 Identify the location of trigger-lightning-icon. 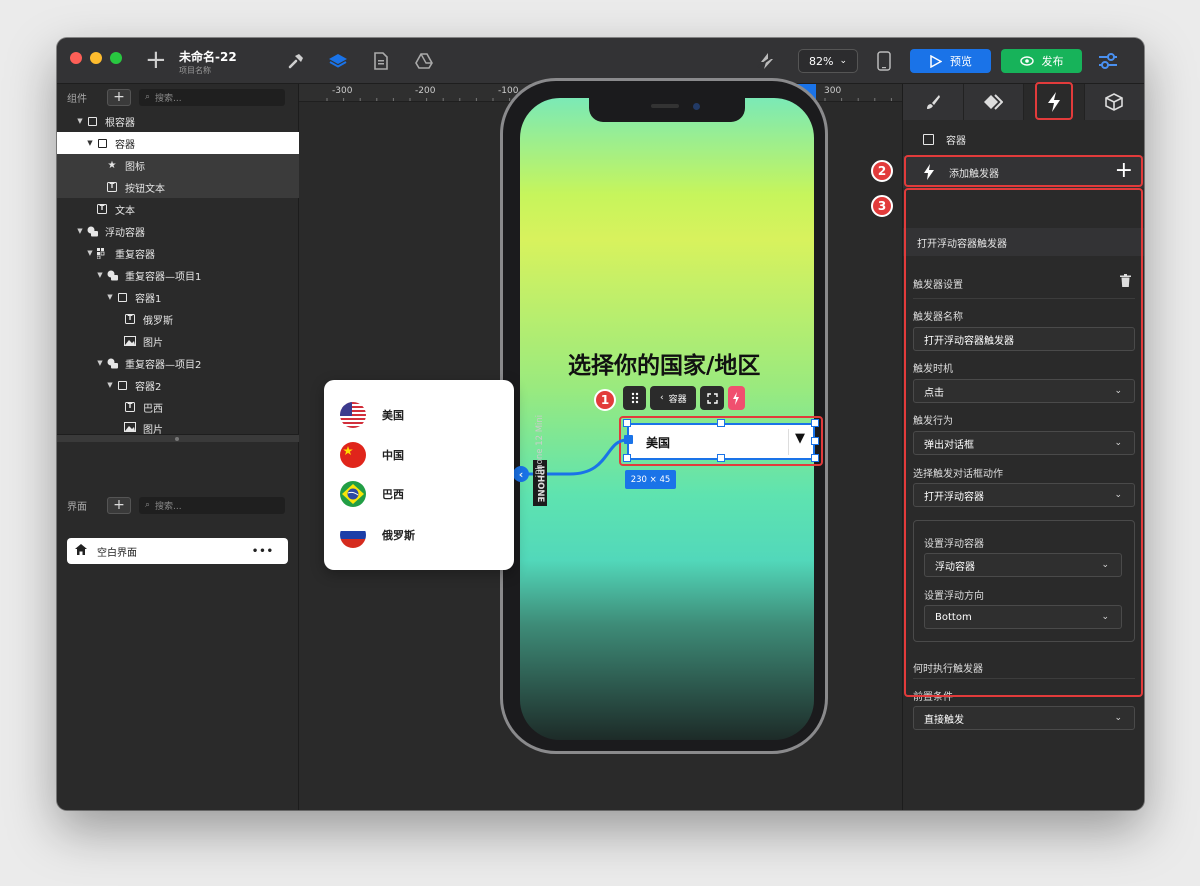
(736, 398).